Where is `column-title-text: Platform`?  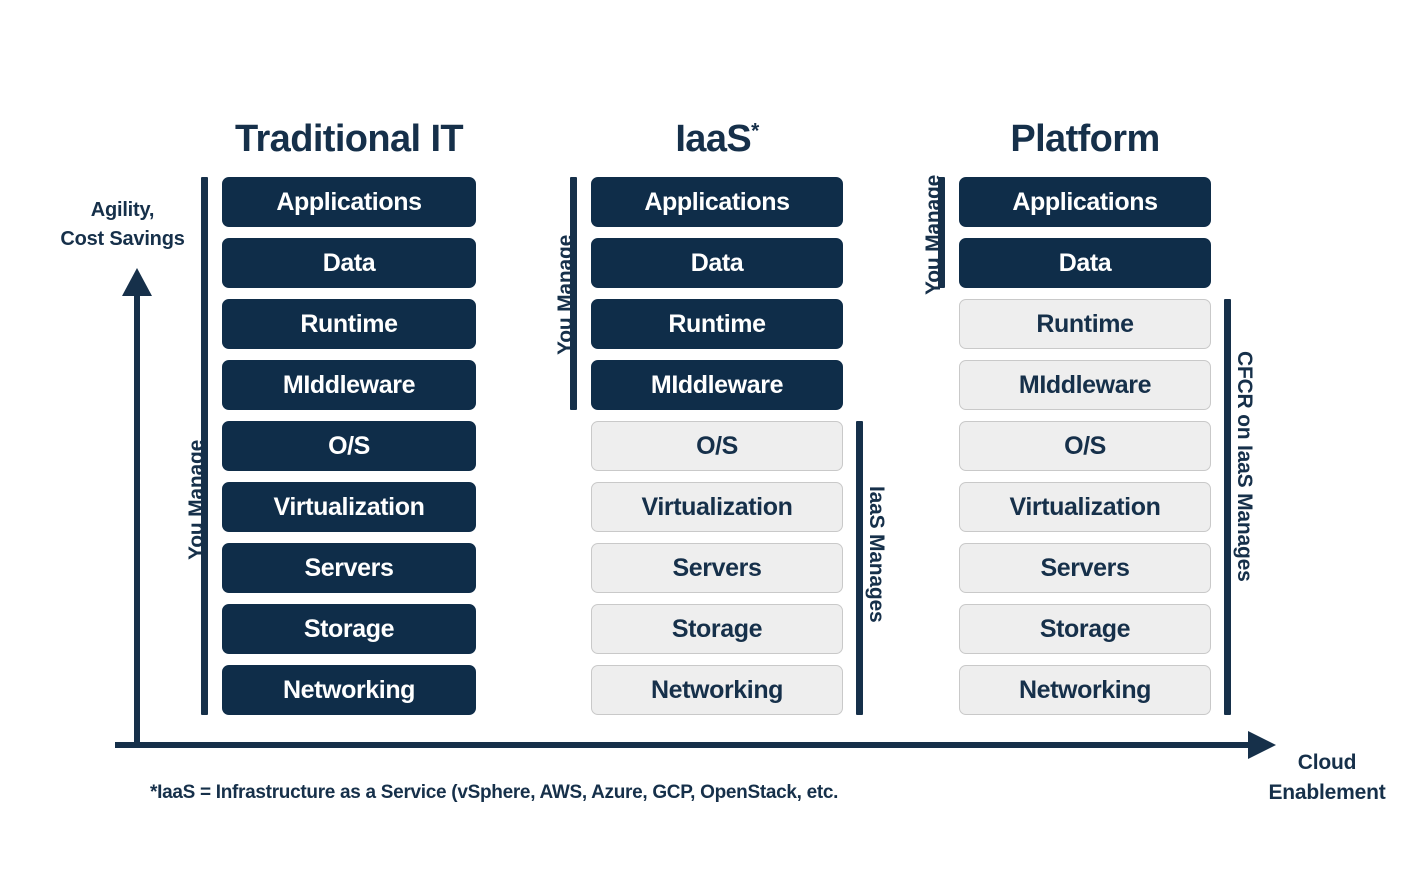 column-title-text: Platform is located at coordinates (1085, 139).